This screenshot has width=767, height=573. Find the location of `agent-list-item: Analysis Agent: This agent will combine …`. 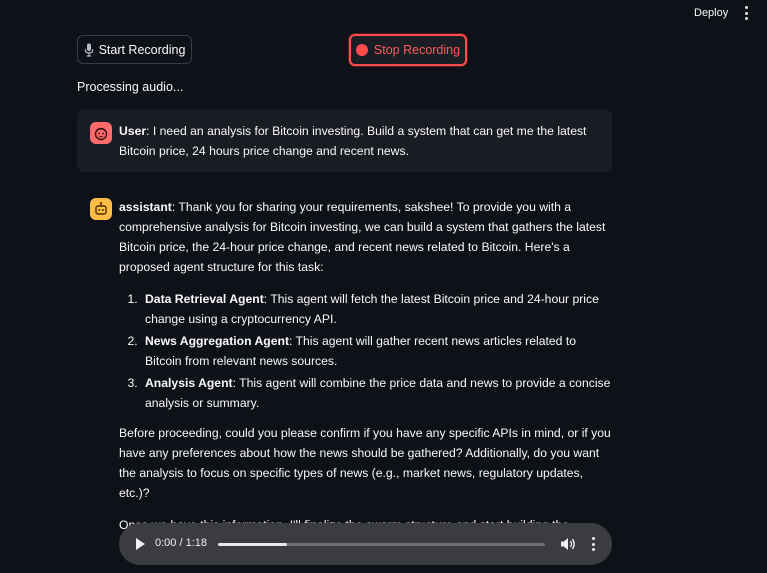

agent-list-item: Analysis Agent: This agent will combine … is located at coordinates (376, 393).